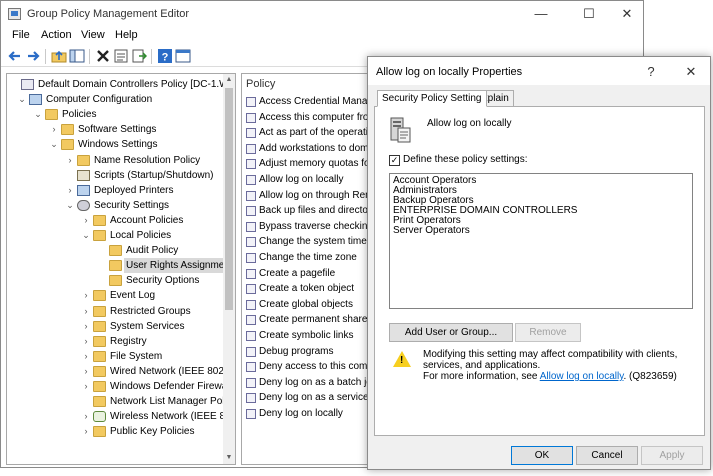  What do you see at coordinates (541, 231) in the screenshot?
I see `list-item: Server Operators` at bounding box center [541, 231].